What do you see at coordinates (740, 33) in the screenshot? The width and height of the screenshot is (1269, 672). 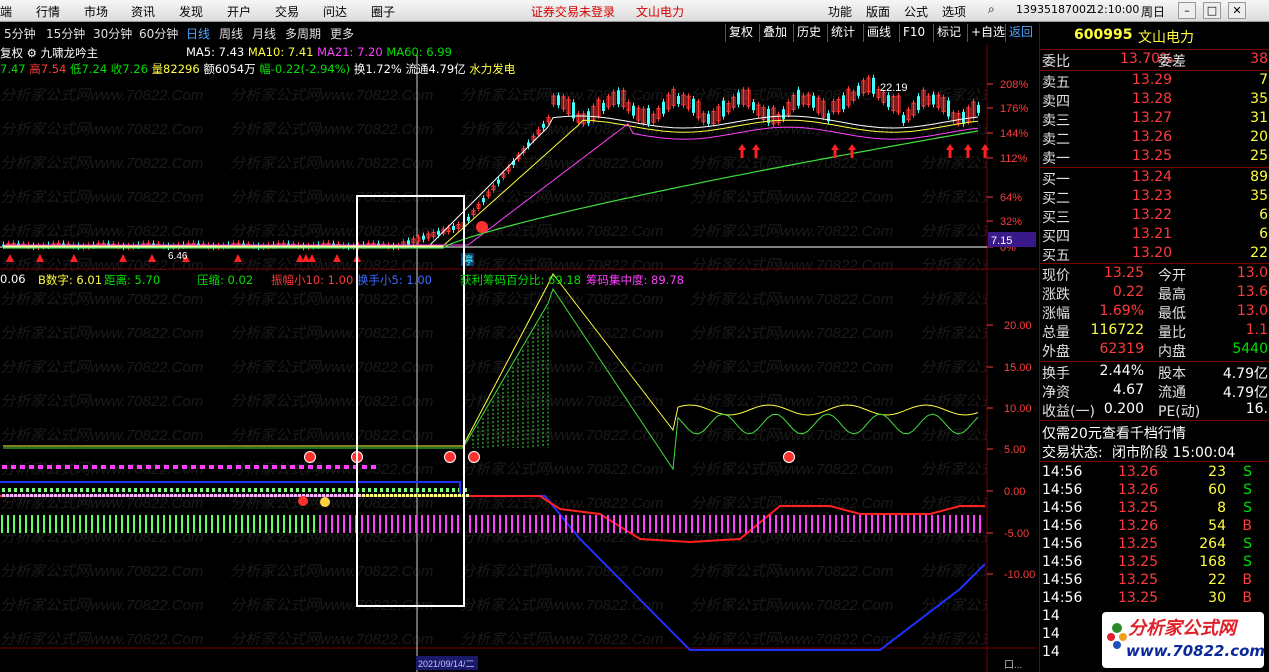 I see `tool-fuquan: 复权` at bounding box center [740, 33].